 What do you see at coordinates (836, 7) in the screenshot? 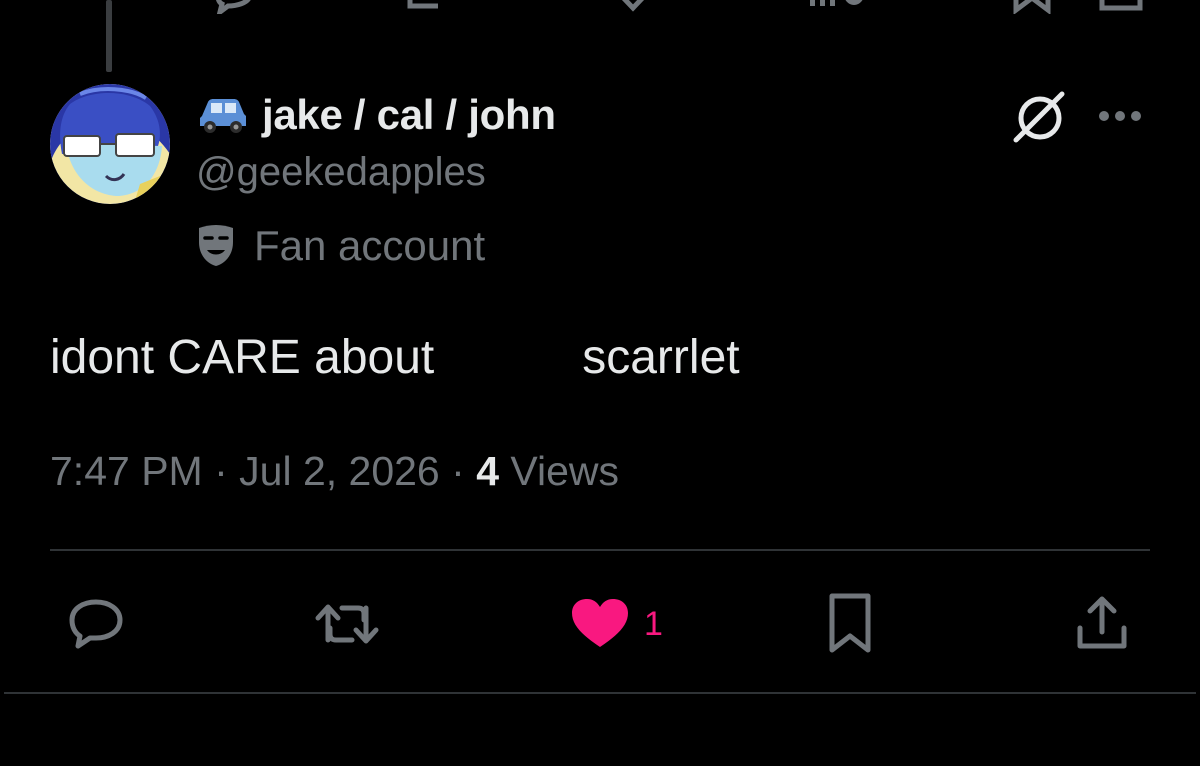
I see `views-icon` at bounding box center [836, 7].